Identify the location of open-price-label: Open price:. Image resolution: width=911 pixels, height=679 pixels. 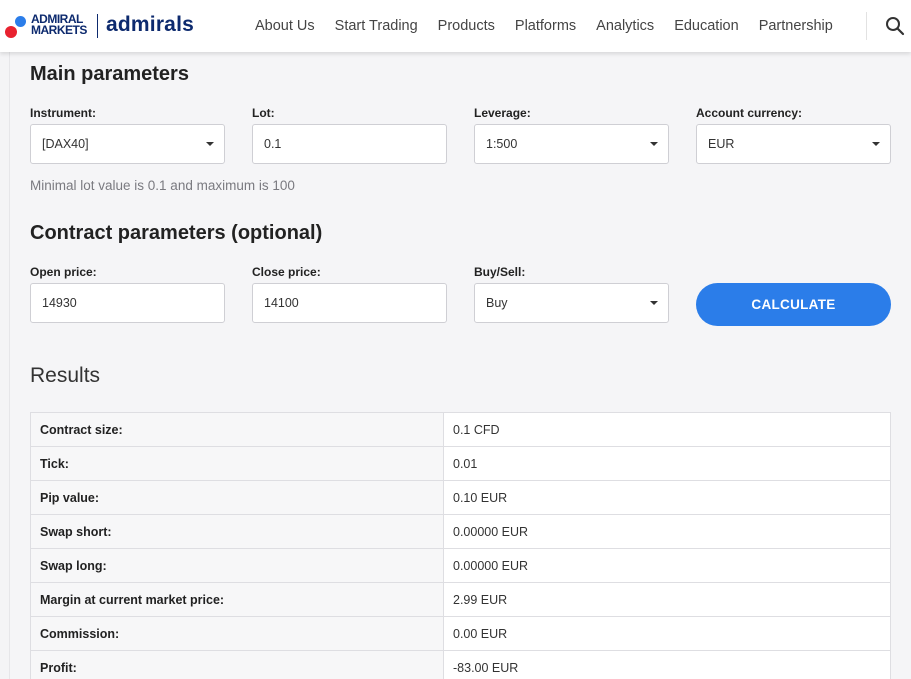
(63, 272).